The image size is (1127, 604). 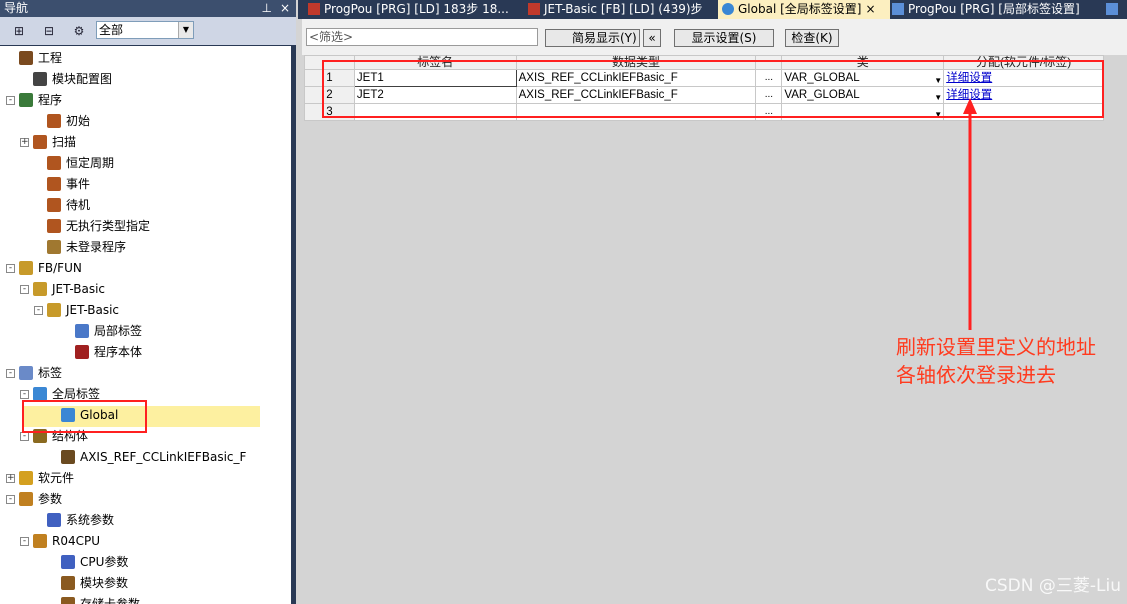 I want to click on collapse-all-icon: ⊟, so click(x=49, y=31).